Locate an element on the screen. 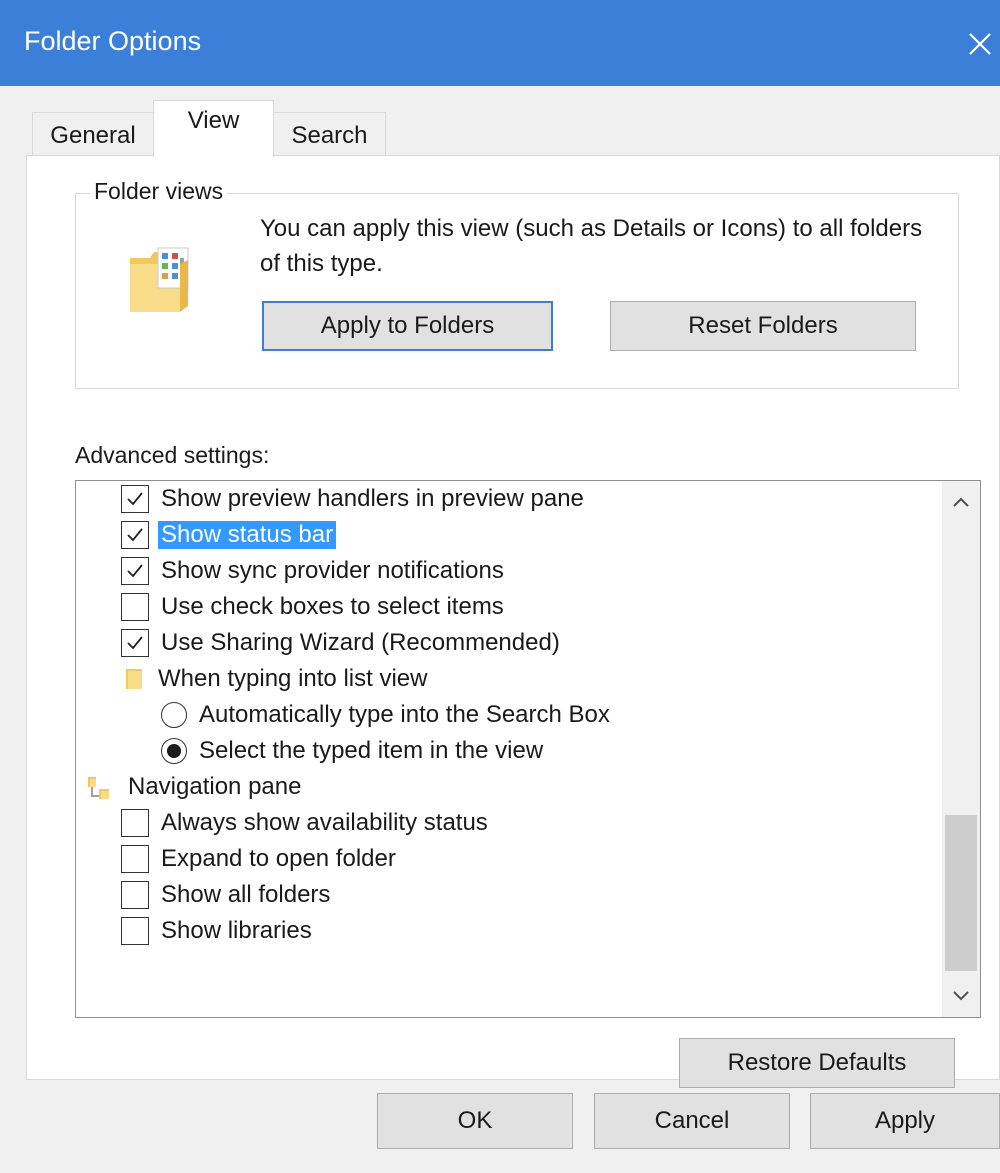 The width and height of the screenshot is (1000, 1173). navigation-pane-icon is located at coordinates (98, 788).